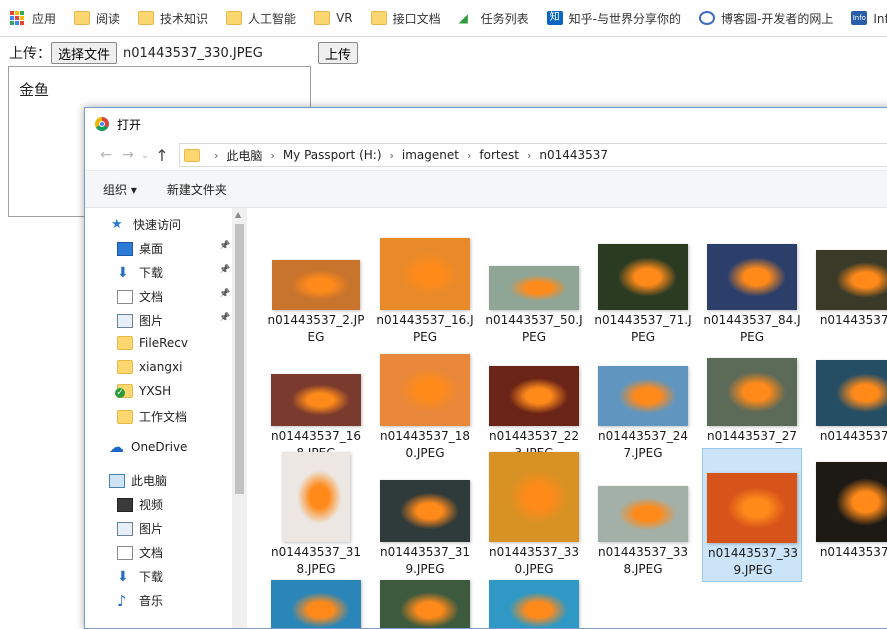 The width and height of the screenshot is (887, 629). What do you see at coordinates (146, 224) in the screenshot?
I see `nav-item: ★ 快速访问` at bounding box center [146, 224].